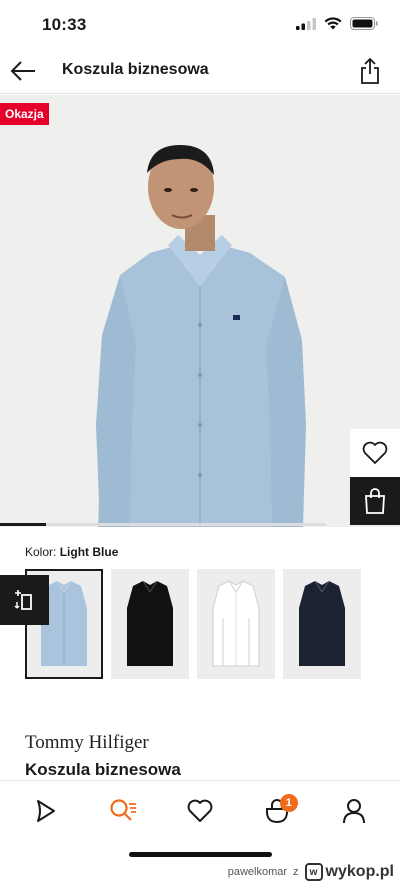 The image size is (400, 885). What do you see at coordinates (288, 802) in the screenshot?
I see `cart-count-badge: 1` at bounding box center [288, 802].